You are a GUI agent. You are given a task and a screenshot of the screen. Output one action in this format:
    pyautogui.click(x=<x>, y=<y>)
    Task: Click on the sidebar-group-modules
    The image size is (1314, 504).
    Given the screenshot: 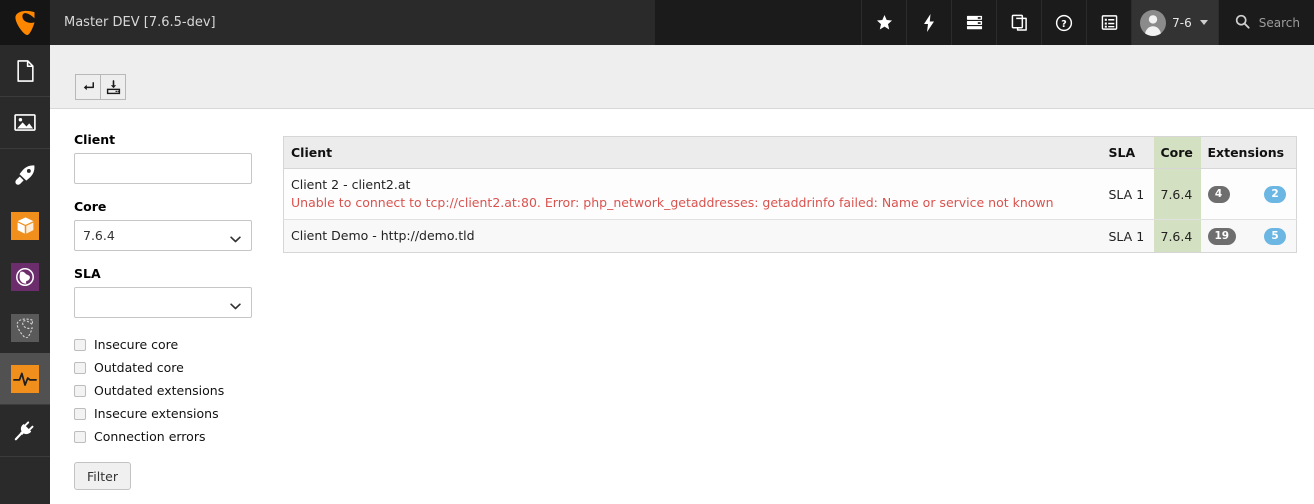 What is the action you would take?
    pyautogui.click(x=25, y=277)
    